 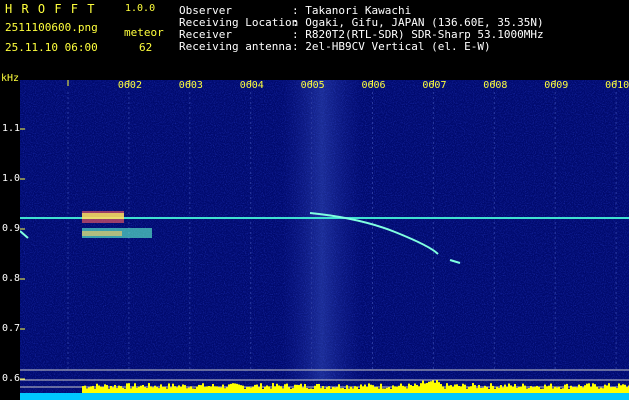 I want to click on date-time: 25.11.10 06:00, so click(x=51, y=47).